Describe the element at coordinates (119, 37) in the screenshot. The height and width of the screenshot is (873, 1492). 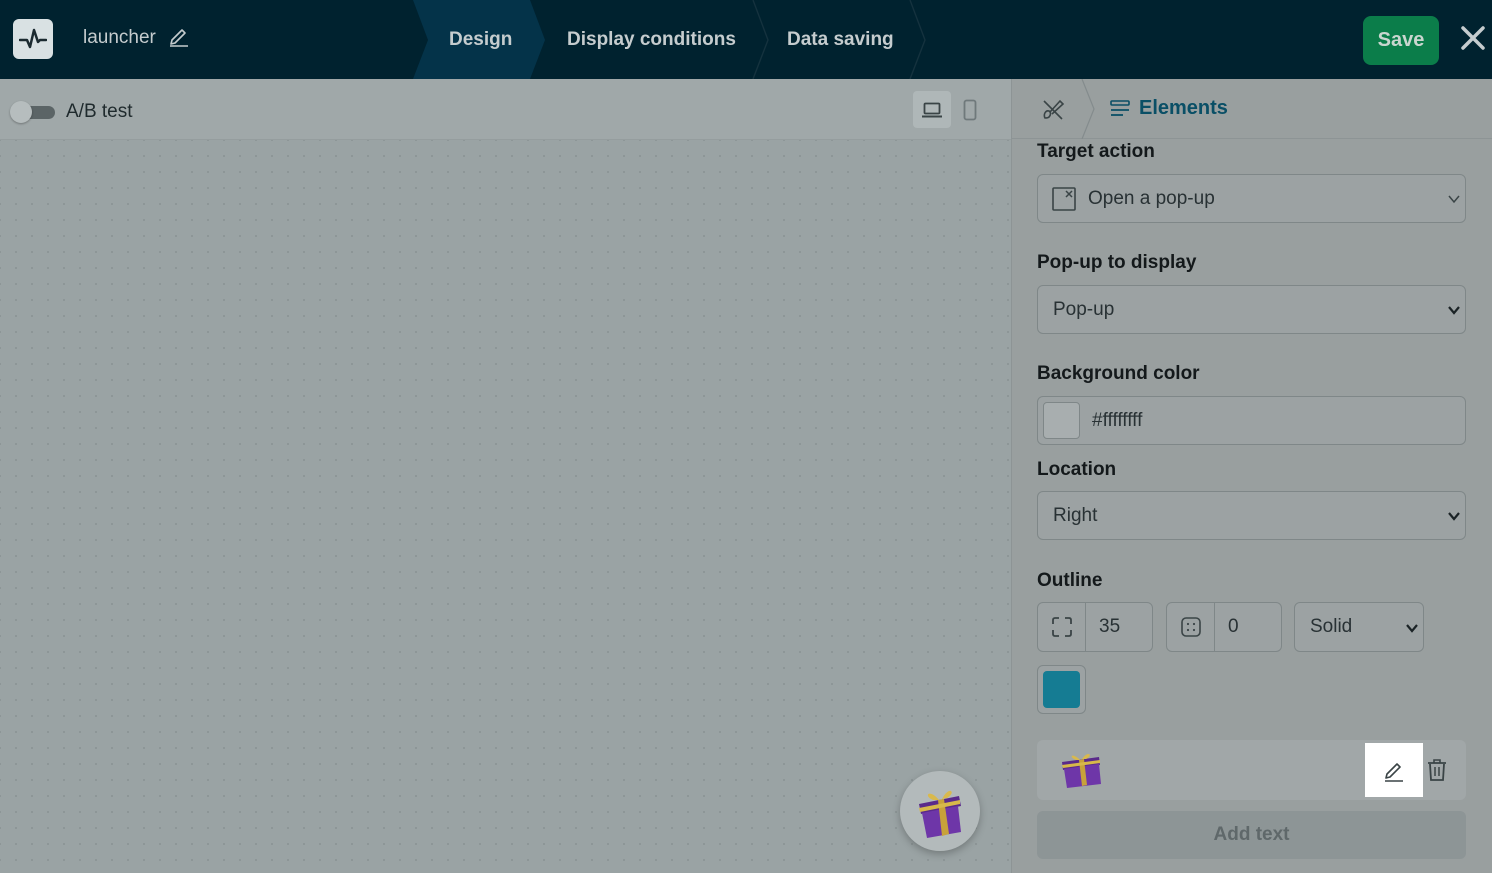
I see `launcher-title: launcher` at that location.